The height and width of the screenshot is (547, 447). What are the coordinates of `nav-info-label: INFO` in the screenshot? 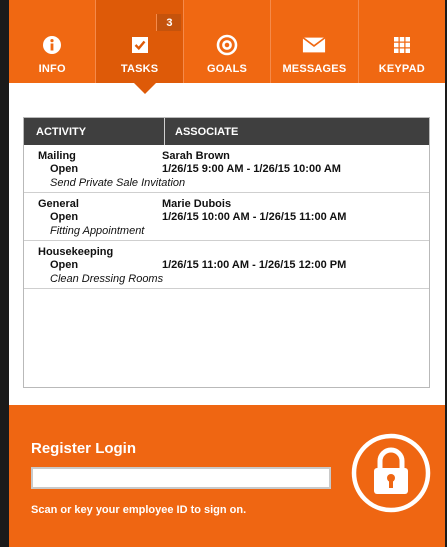 It's located at (52, 69).